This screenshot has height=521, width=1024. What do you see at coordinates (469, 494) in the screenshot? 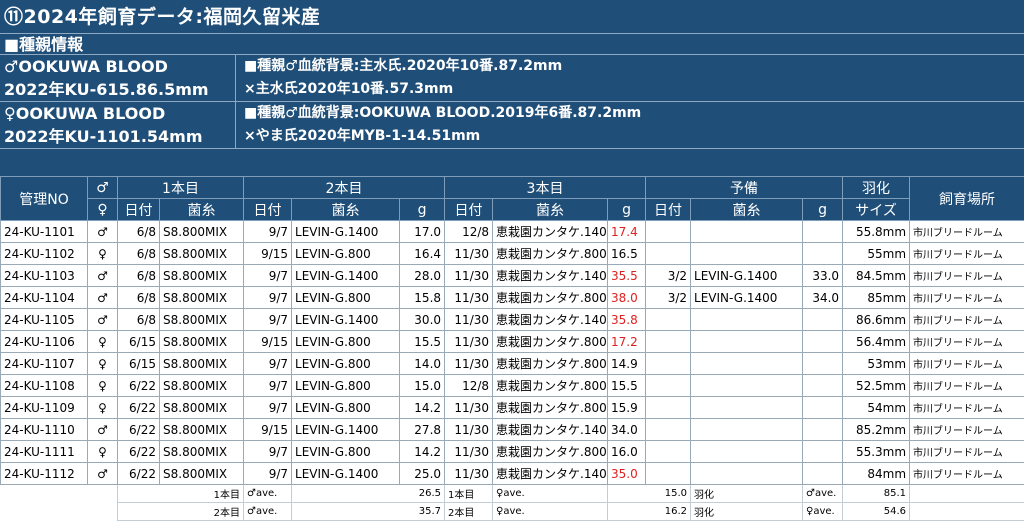
I see `summary-label-2: 1本目` at bounding box center [469, 494].